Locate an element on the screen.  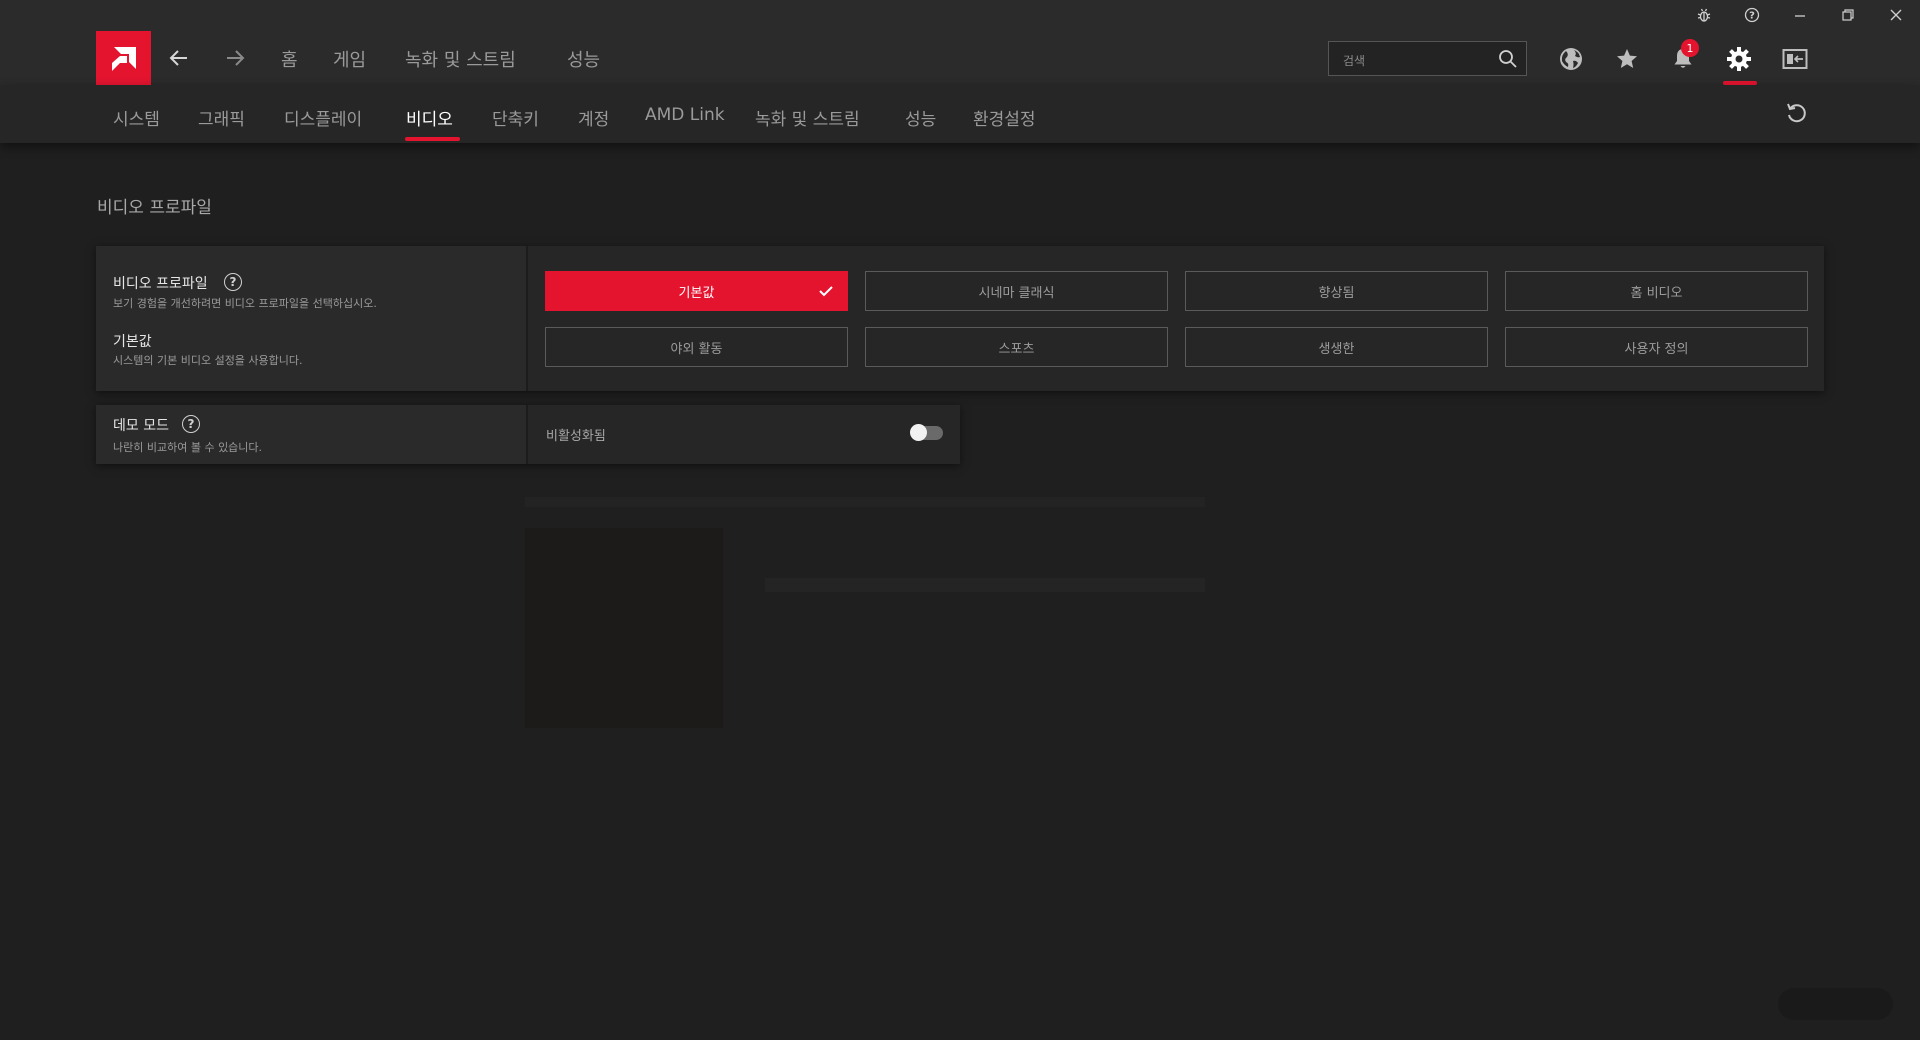
current-profile-description: 시스템의 기본 비디오 설정을 사용합니다. is located at coordinates (208, 360).